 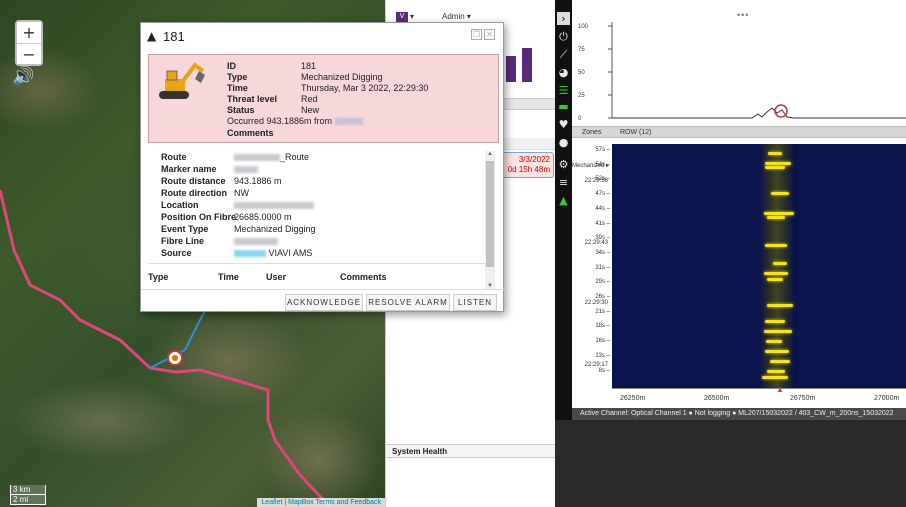 What do you see at coordinates (742, 72) in the screenshot?
I see `trace-chart: 100 75 50 25 0` at bounding box center [742, 72].